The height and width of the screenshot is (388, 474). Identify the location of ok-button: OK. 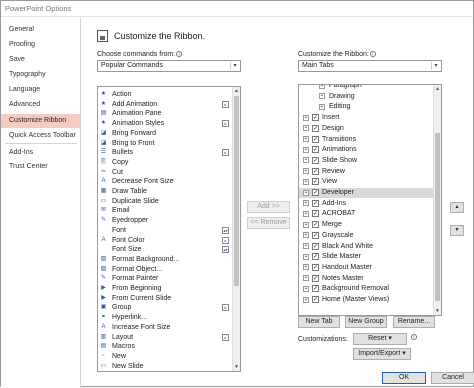
(404, 378).